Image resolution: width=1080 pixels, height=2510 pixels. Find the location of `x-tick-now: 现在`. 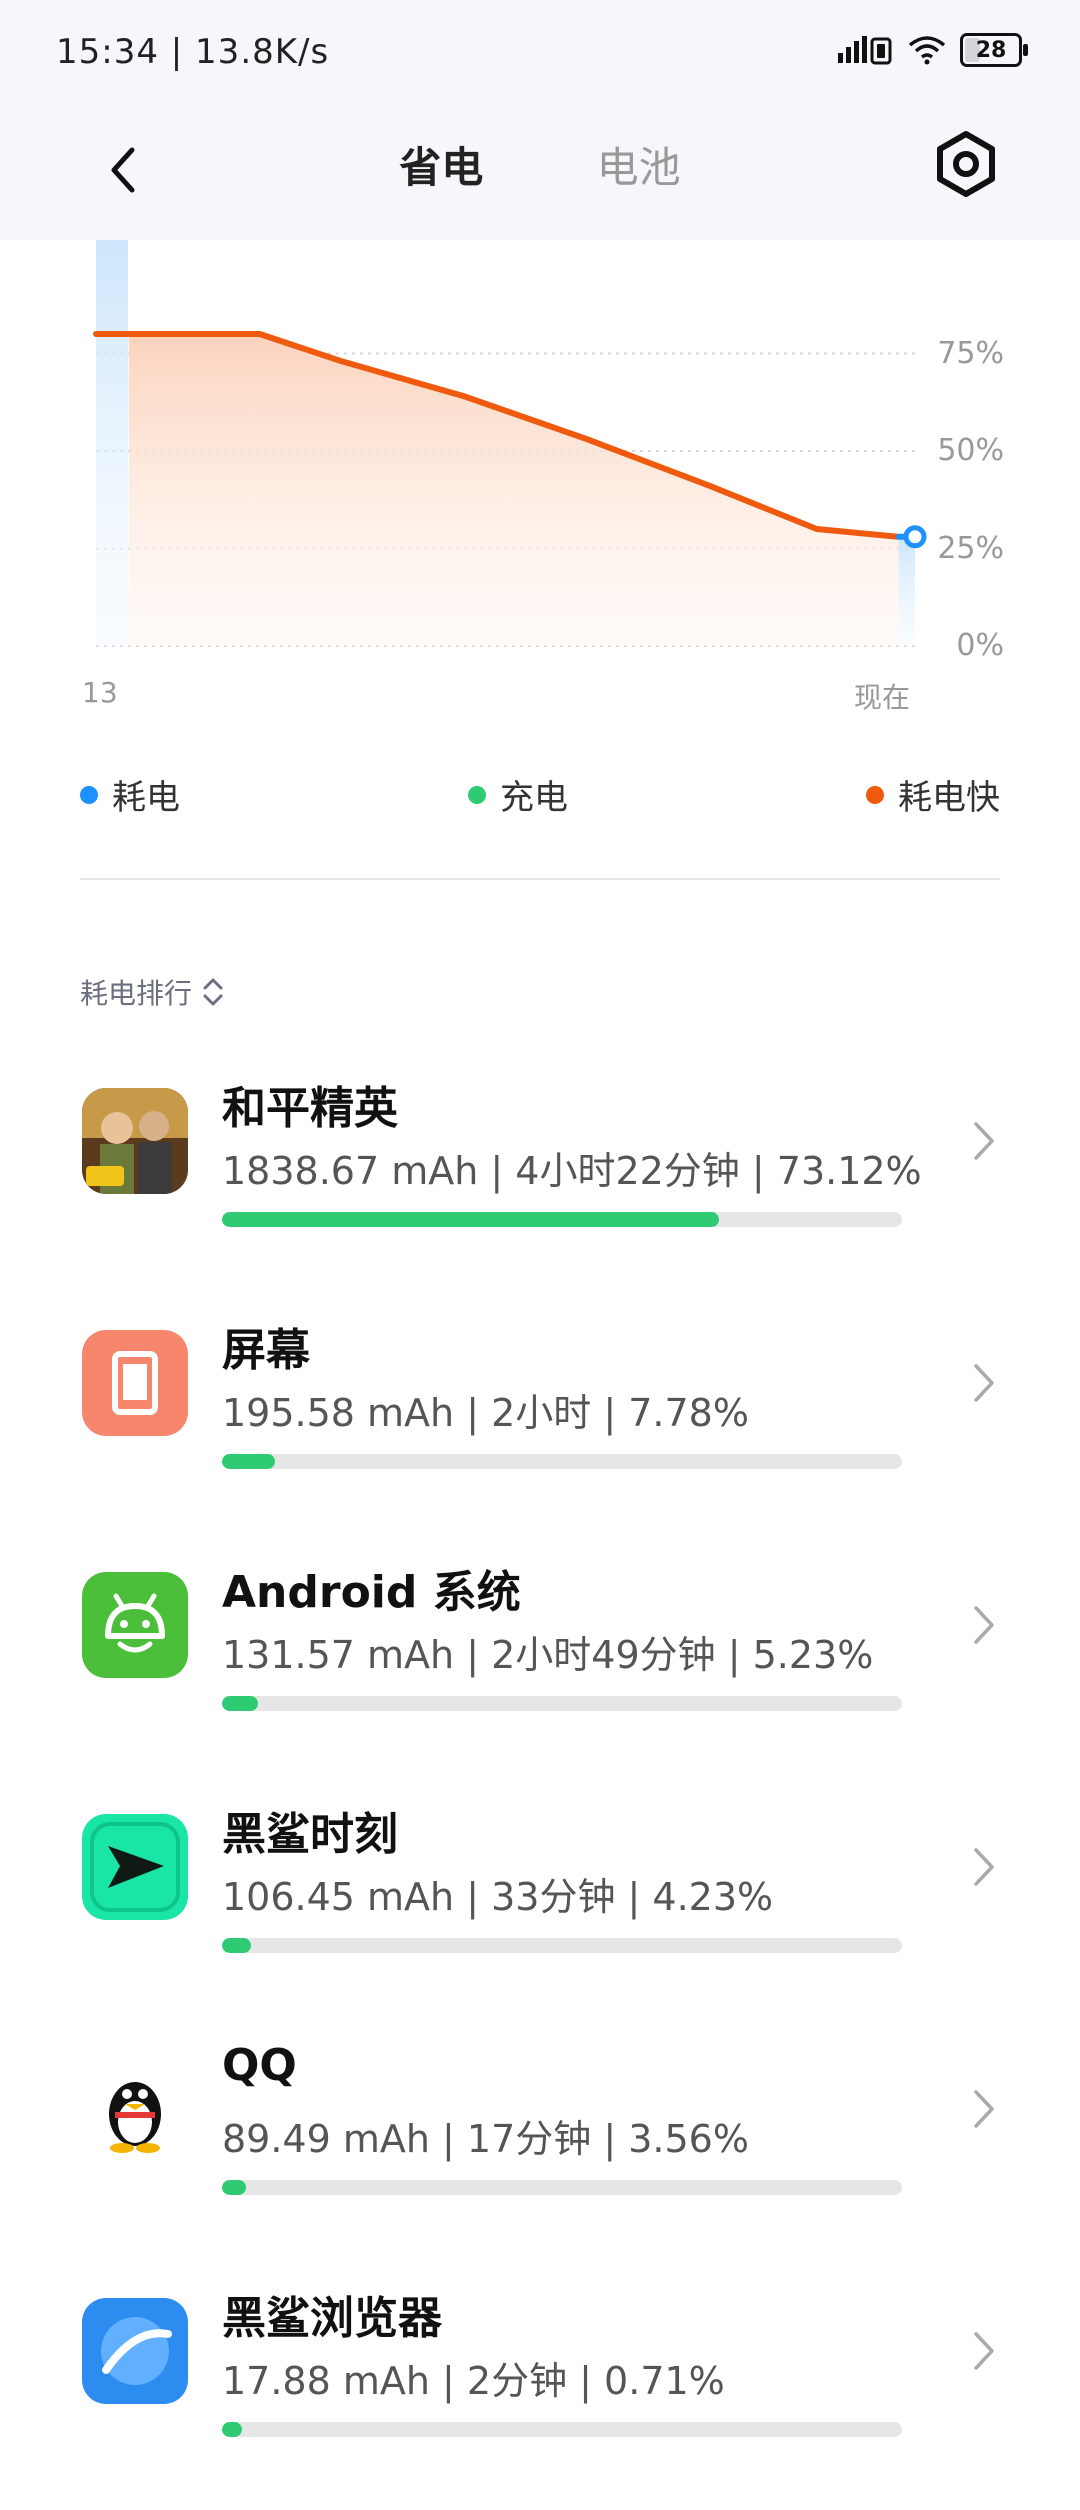

x-tick-now: 现在 is located at coordinates (882, 697).